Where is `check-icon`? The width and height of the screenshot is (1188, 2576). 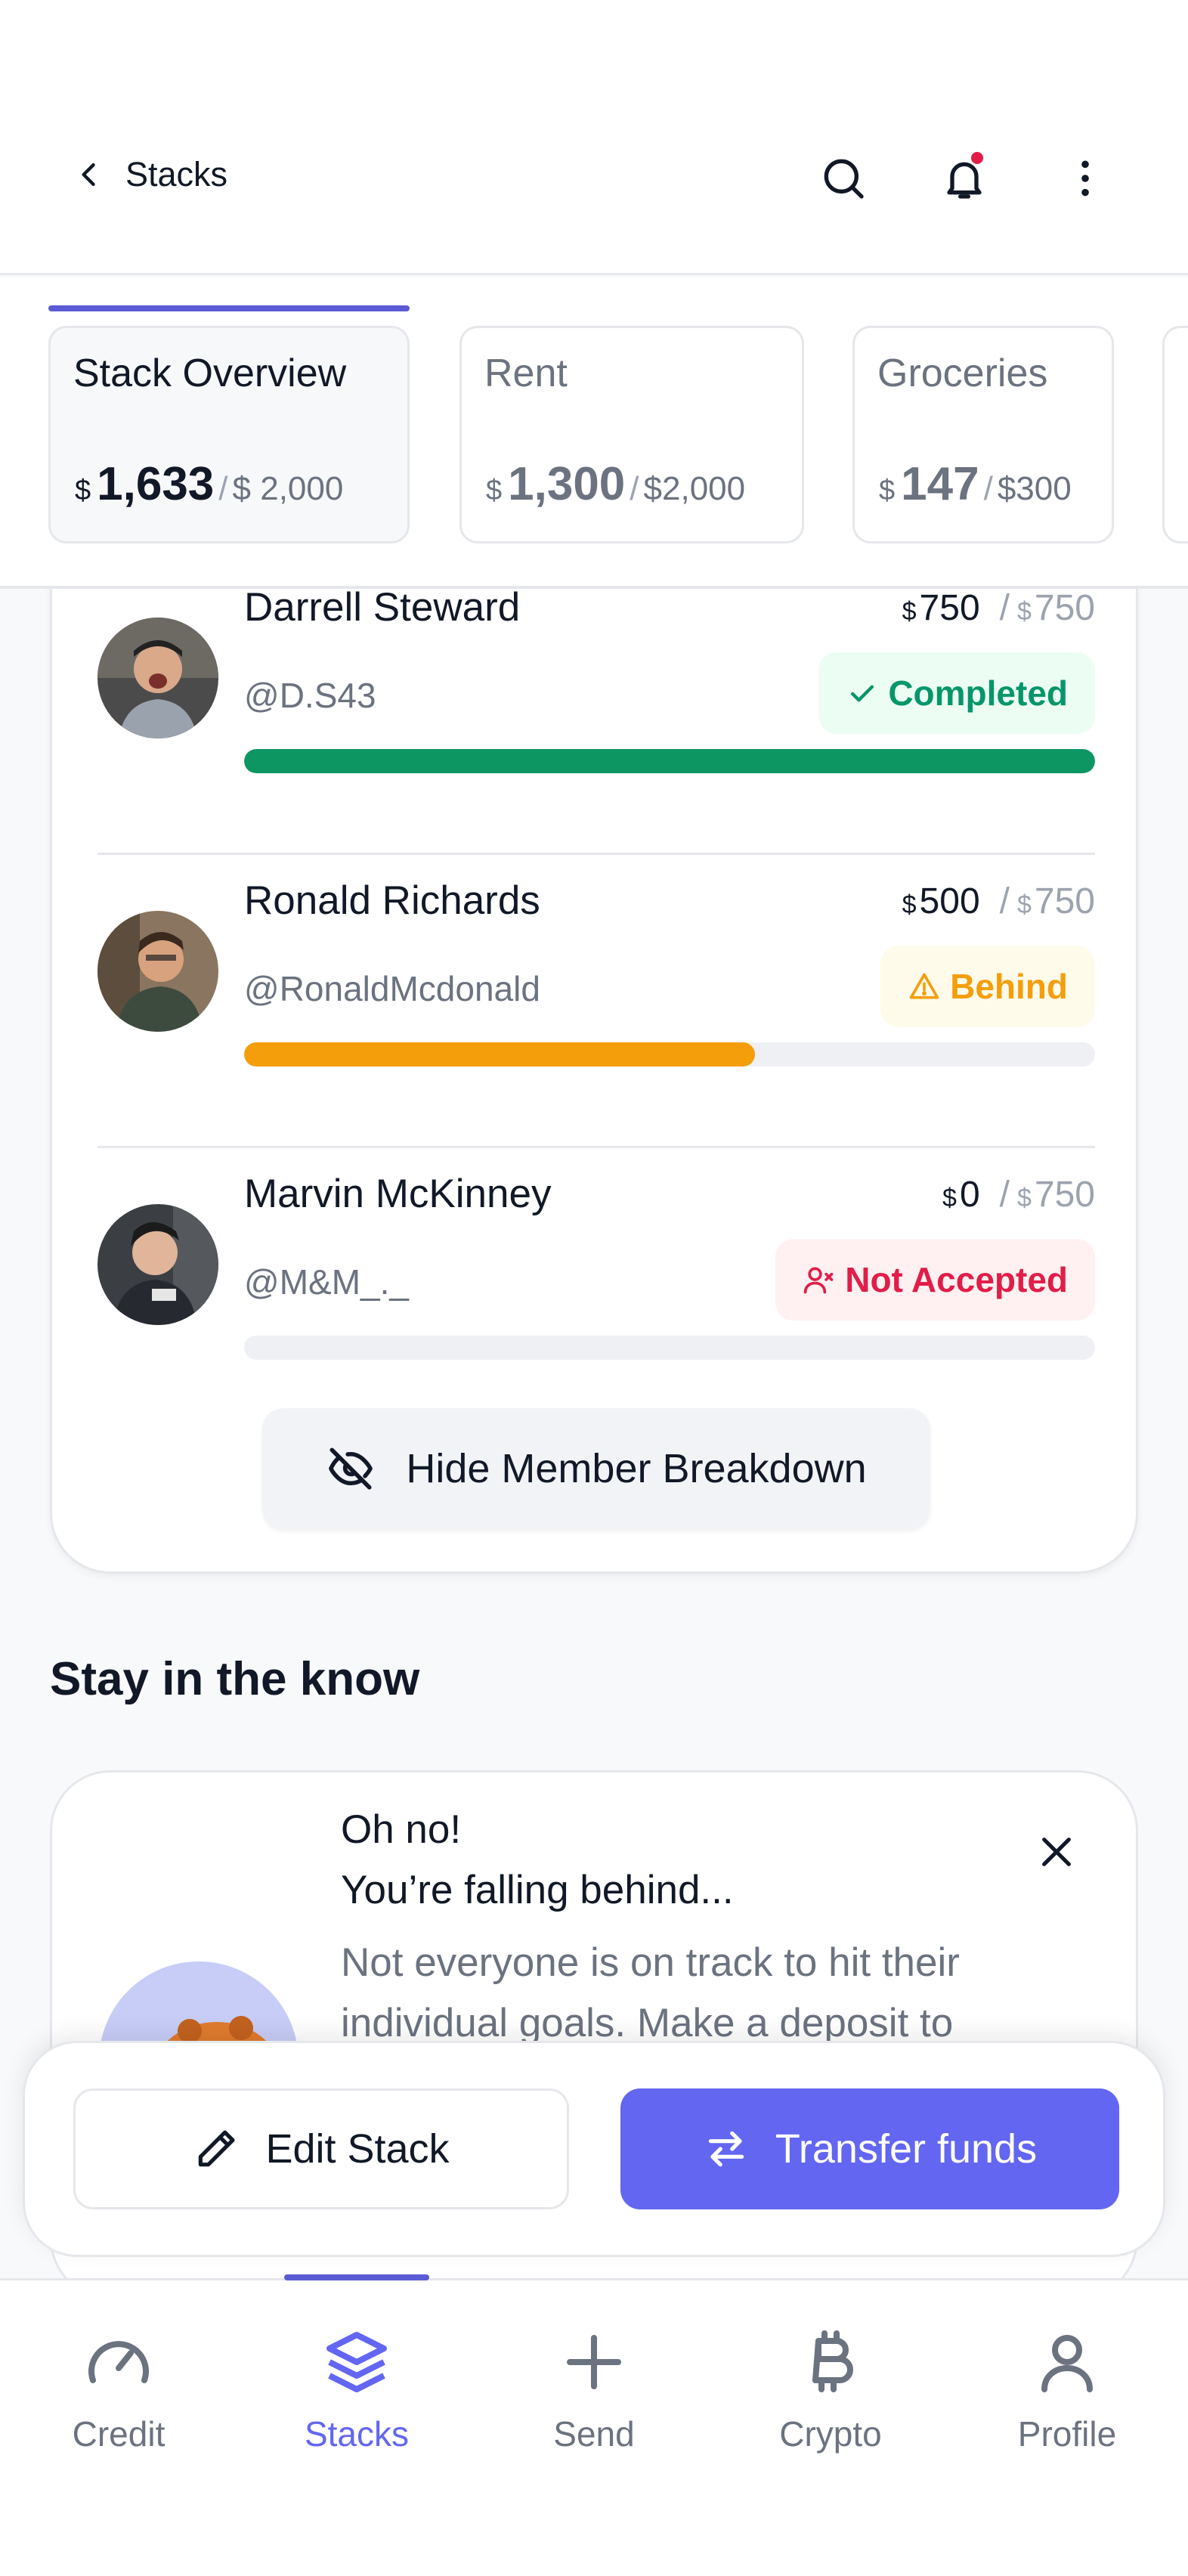 check-icon is located at coordinates (862, 693).